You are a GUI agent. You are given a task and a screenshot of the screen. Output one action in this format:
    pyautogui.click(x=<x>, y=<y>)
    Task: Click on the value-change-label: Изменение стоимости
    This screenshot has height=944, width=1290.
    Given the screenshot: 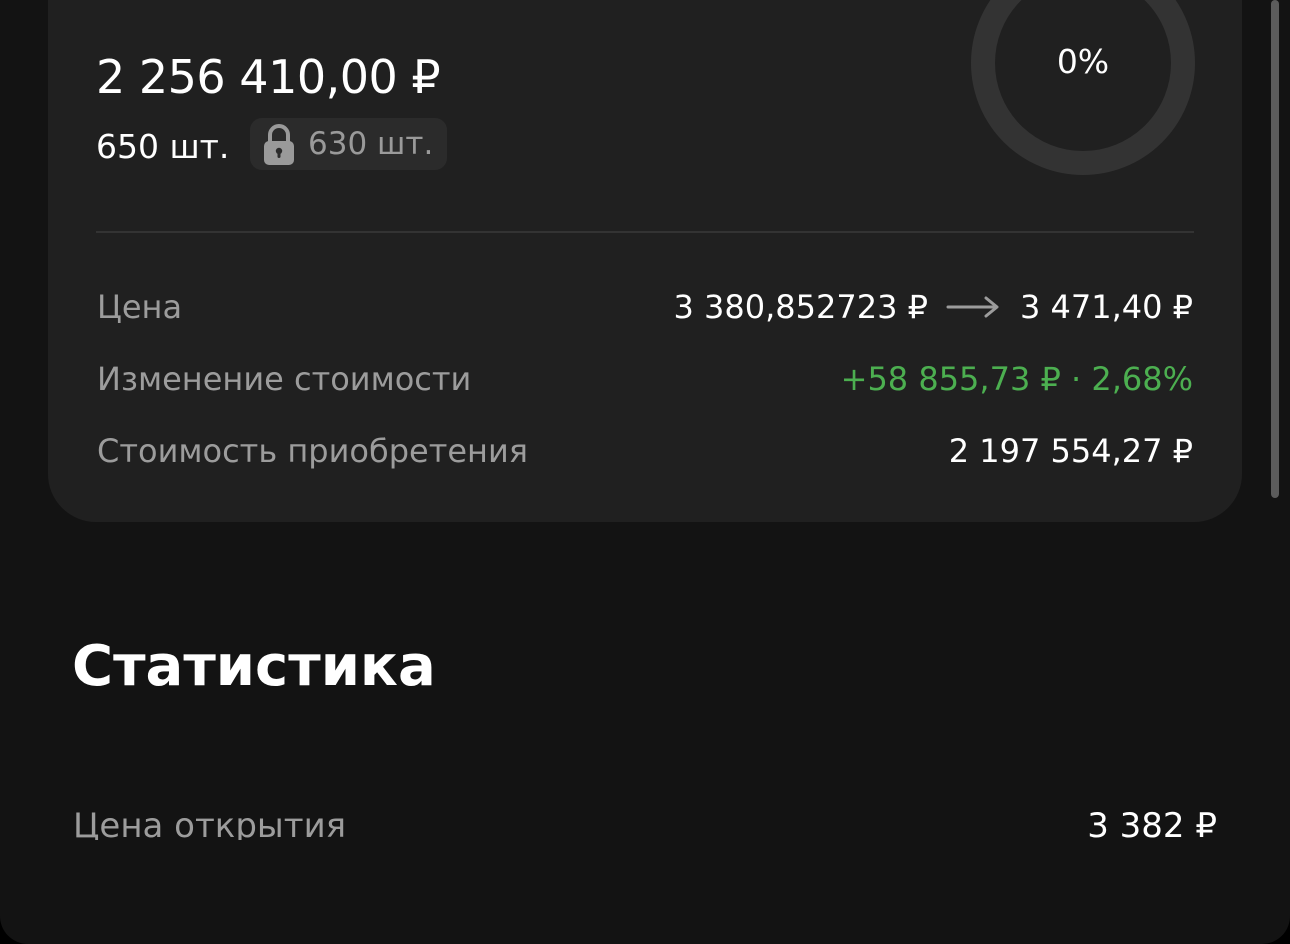 What is the action you would take?
    pyautogui.click(x=284, y=379)
    